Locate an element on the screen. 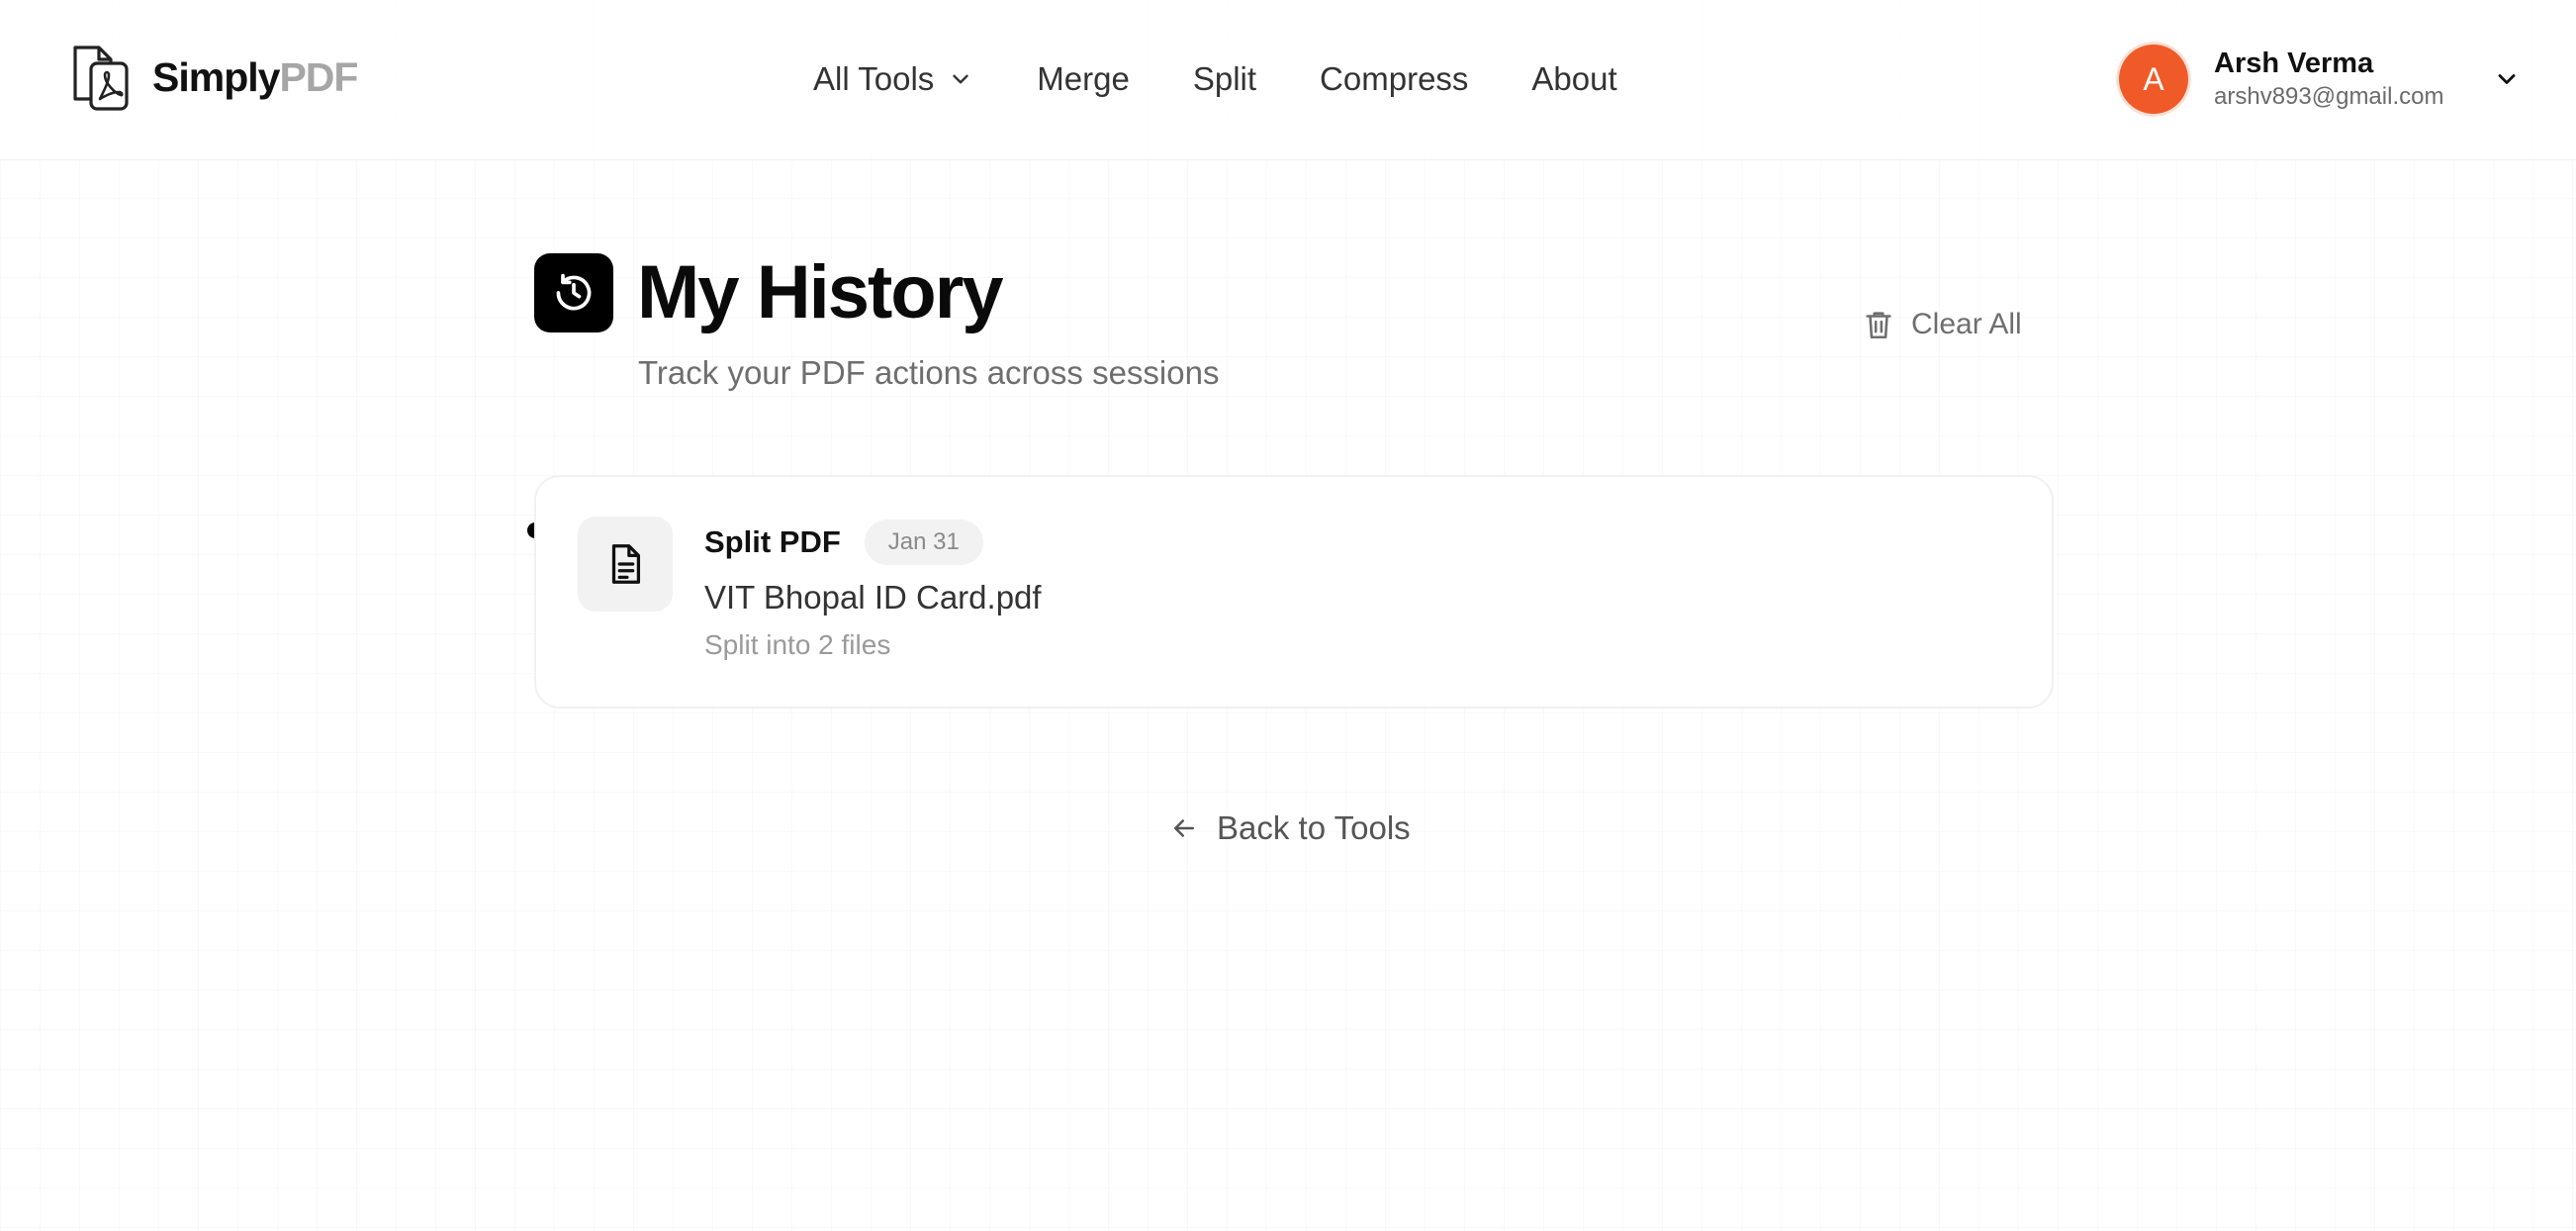 This screenshot has width=2576, height=1231. trash-icon is located at coordinates (1879, 326).